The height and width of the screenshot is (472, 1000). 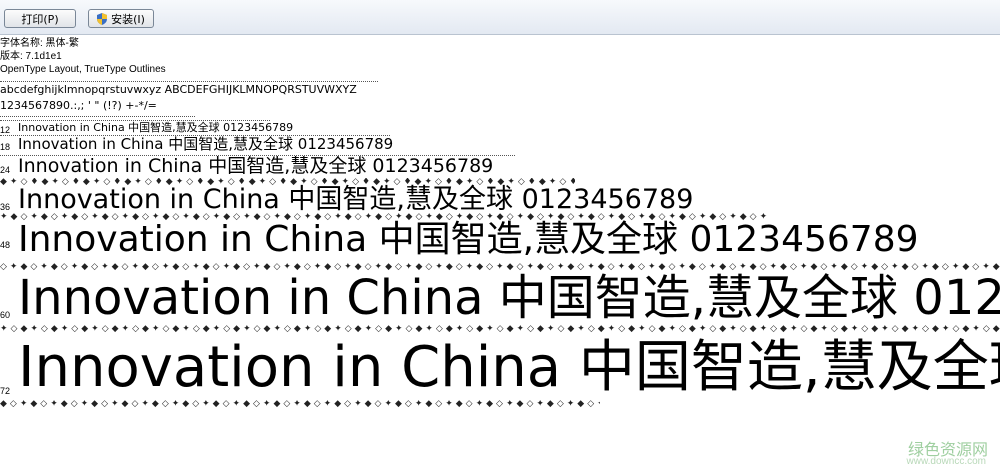 What do you see at coordinates (5, 207) in the screenshot?
I see `size-label: 36` at bounding box center [5, 207].